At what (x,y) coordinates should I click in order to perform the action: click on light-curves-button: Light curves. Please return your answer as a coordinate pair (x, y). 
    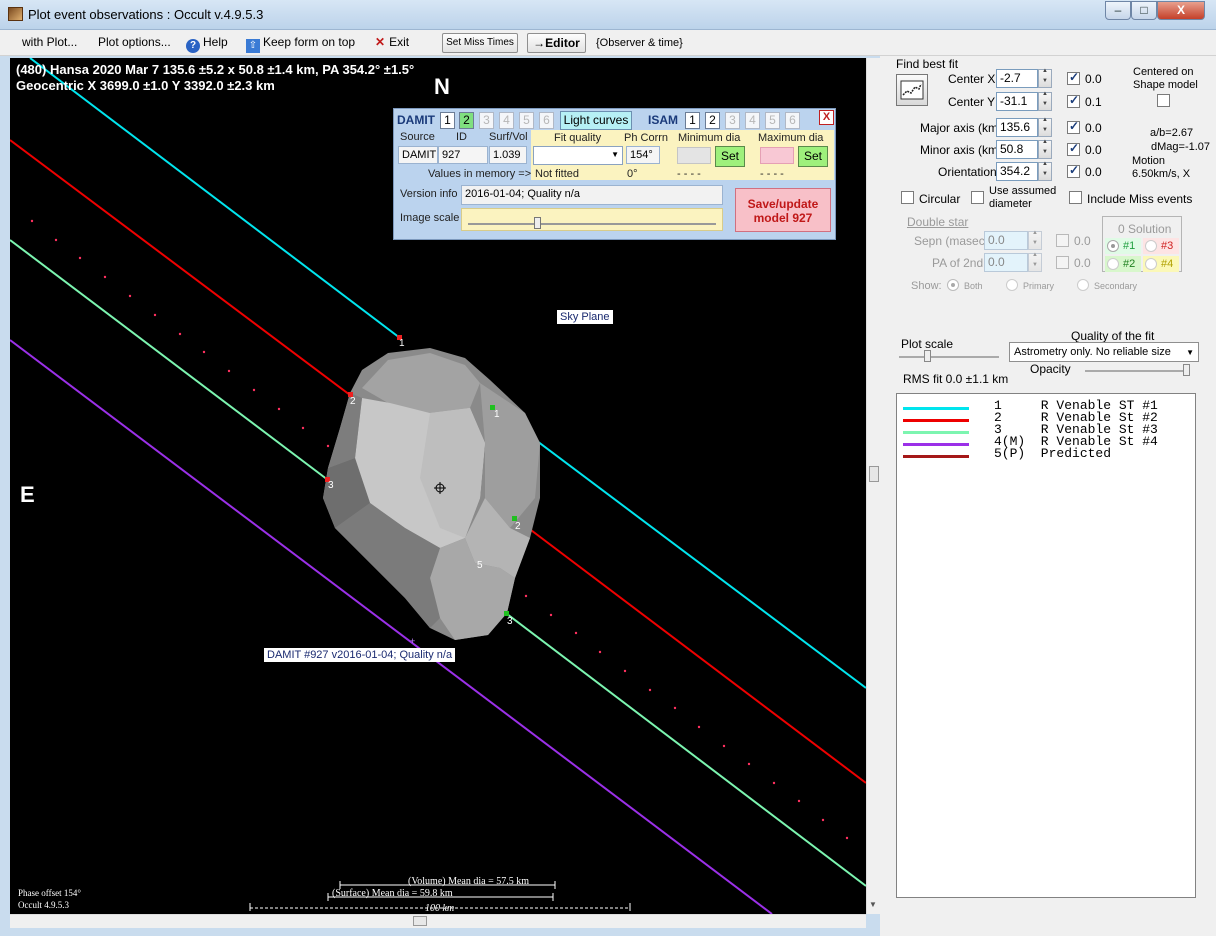
    Looking at the image, I should click on (596, 120).